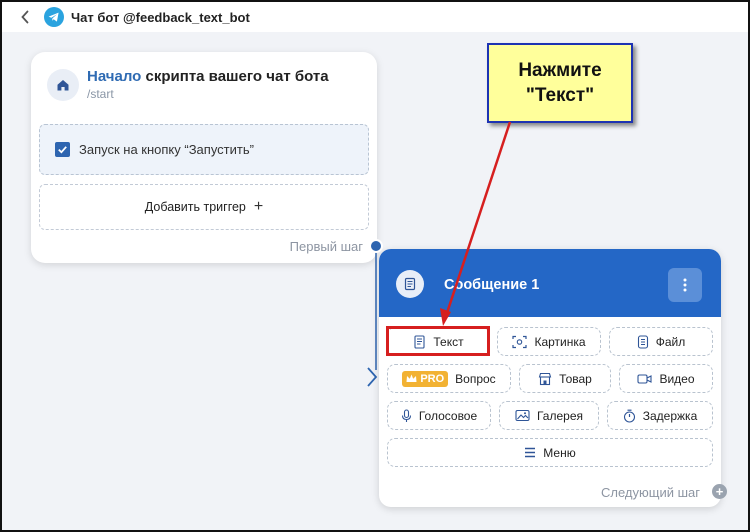 The width and height of the screenshot is (750, 532). I want to click on pro-badge: PRO, so click(425, 378).